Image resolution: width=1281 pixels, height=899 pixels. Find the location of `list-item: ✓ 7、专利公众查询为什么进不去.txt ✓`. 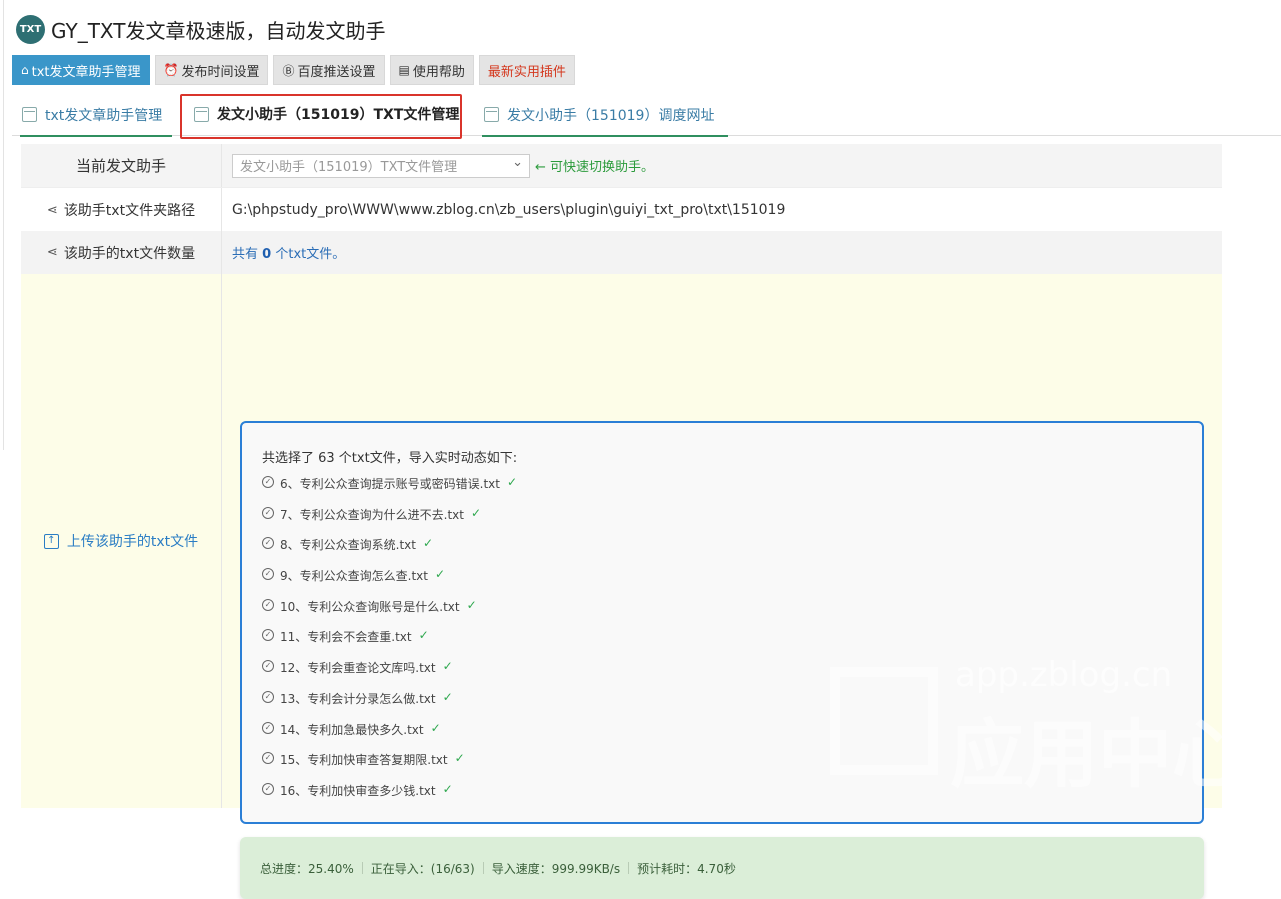

list-item: ✓ 7、专利公众查询为什么进不去.txt ✓ is located at coordinates (389, 521).